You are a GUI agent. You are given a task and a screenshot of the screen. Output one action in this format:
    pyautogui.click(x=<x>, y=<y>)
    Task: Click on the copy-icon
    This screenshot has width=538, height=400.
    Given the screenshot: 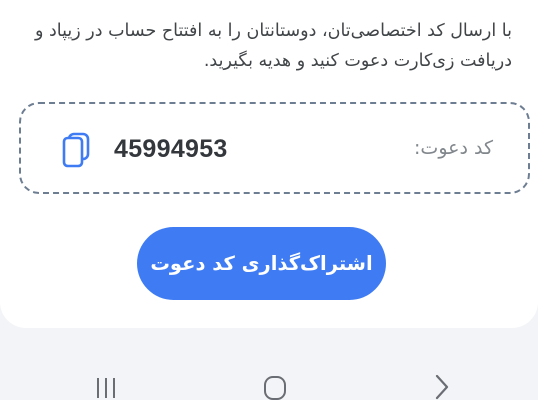 What is the action you would take?
    pyautogui.click(x=76, y=150)
    